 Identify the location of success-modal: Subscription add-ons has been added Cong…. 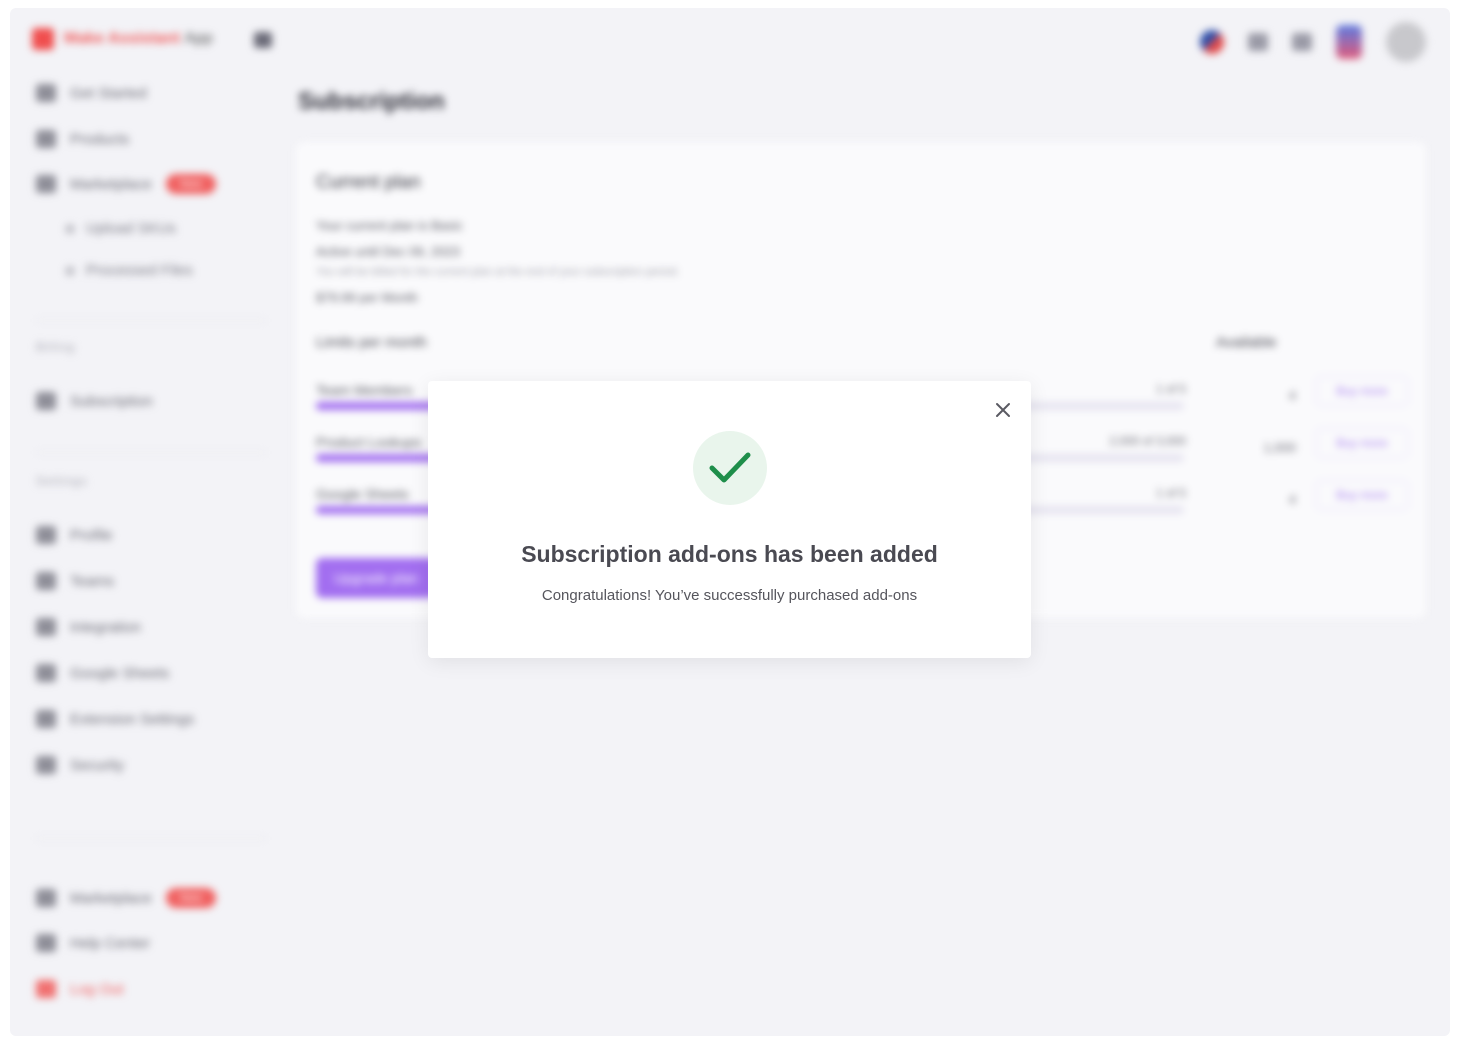
(729, 519).